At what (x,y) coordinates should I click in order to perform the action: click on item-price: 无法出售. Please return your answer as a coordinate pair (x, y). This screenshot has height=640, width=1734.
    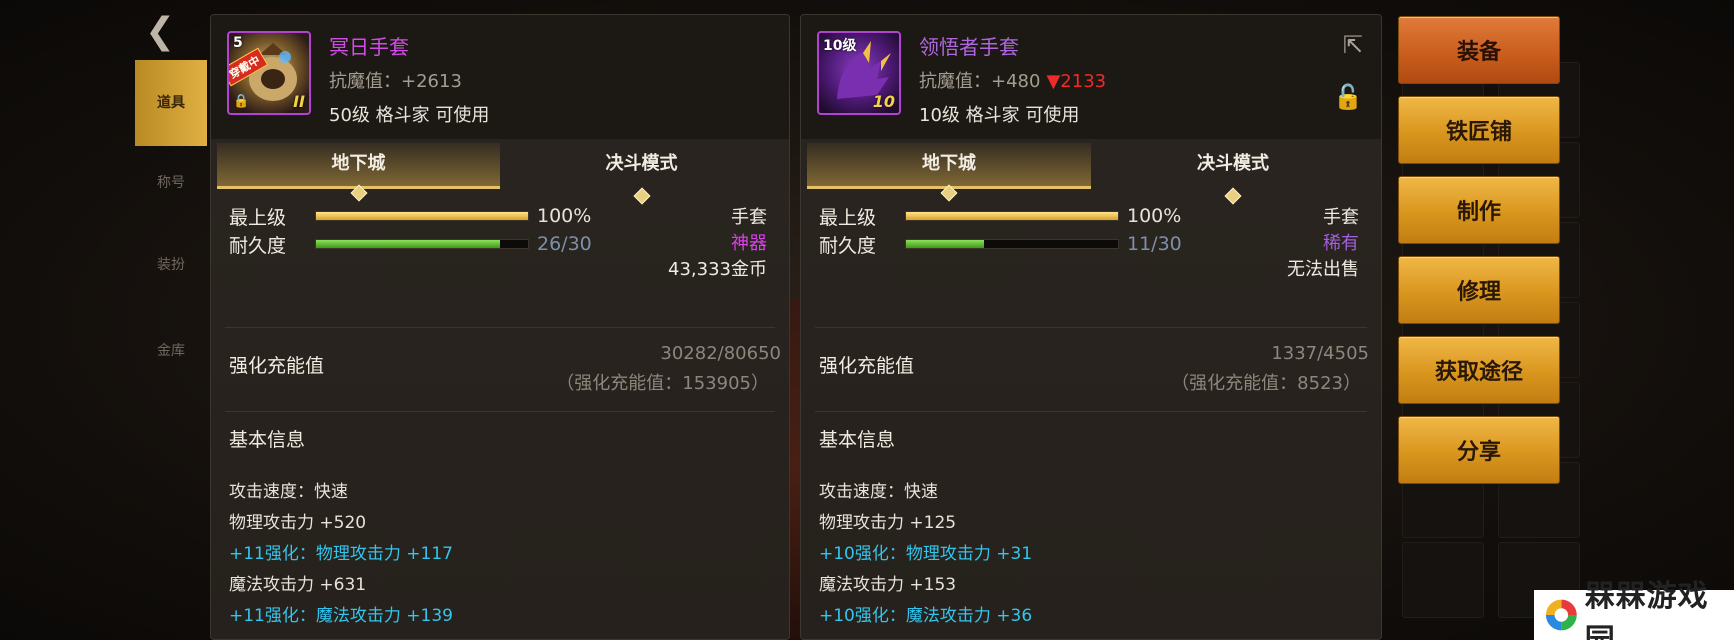
    Looking at the image, I should click on (1323, 269).